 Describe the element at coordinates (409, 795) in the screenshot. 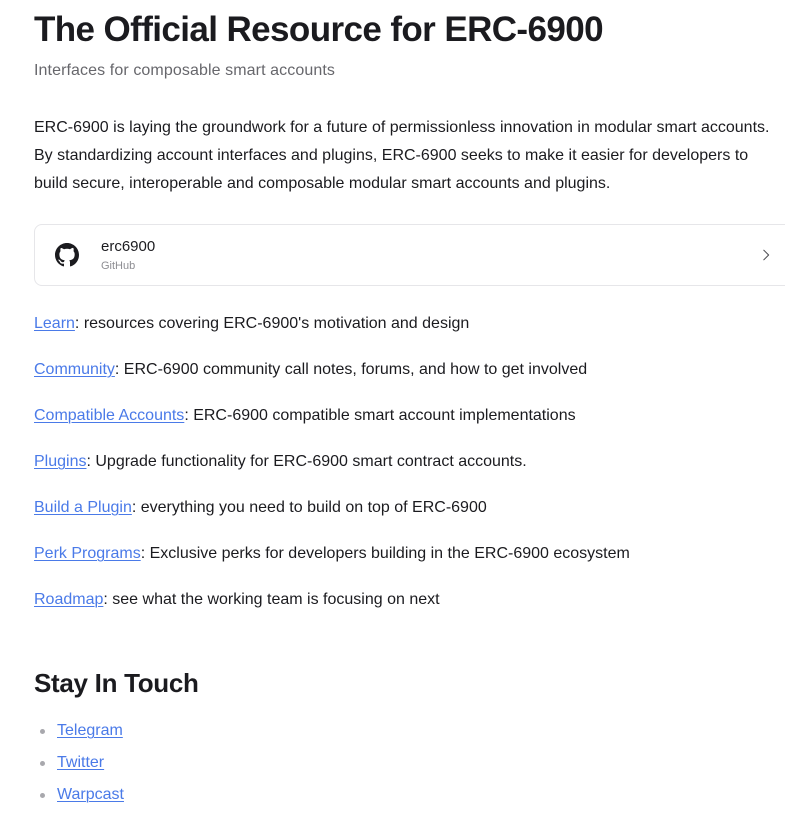

I see `list-item: Warpcast` at that location.